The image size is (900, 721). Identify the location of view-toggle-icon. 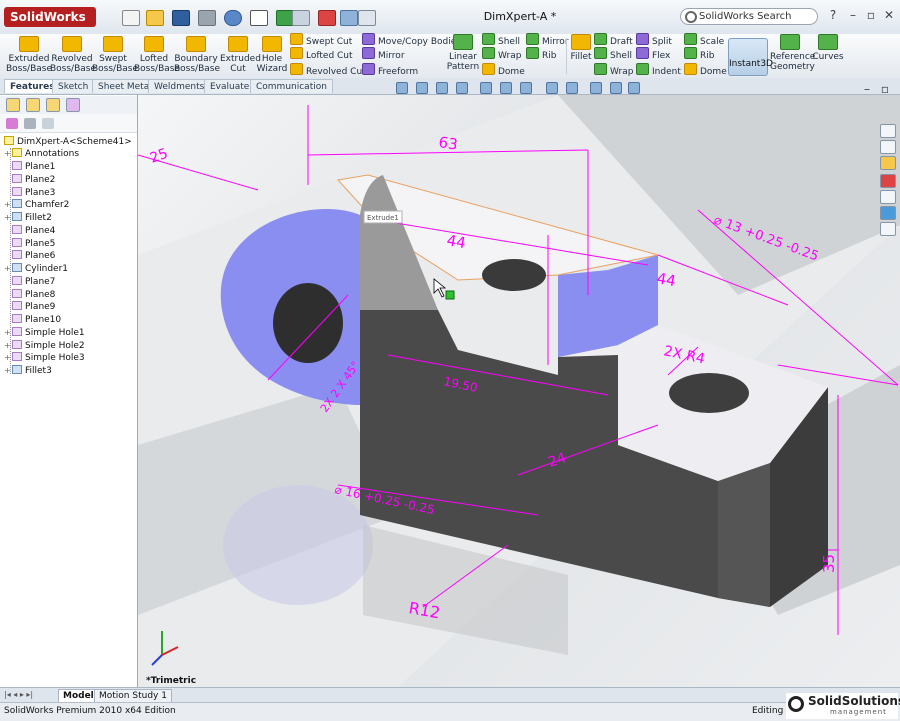
(349, 18).